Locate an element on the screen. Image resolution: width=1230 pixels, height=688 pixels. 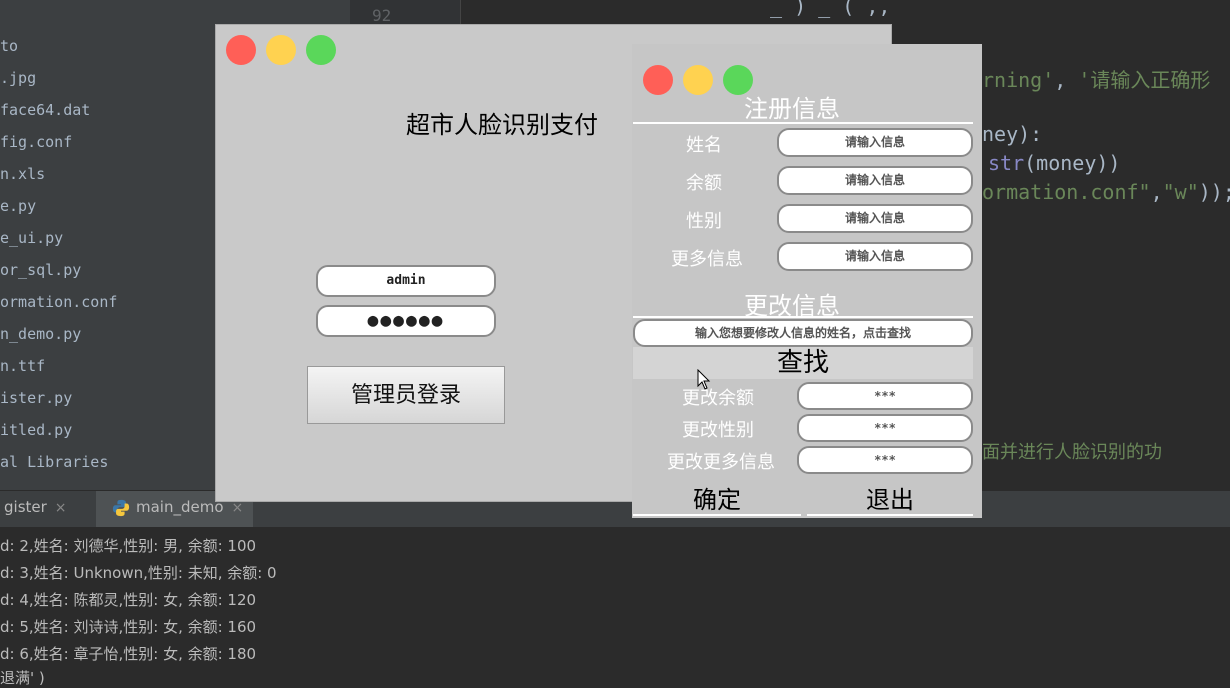
confirm-button: 确定 is located at coordinates (717, 497).